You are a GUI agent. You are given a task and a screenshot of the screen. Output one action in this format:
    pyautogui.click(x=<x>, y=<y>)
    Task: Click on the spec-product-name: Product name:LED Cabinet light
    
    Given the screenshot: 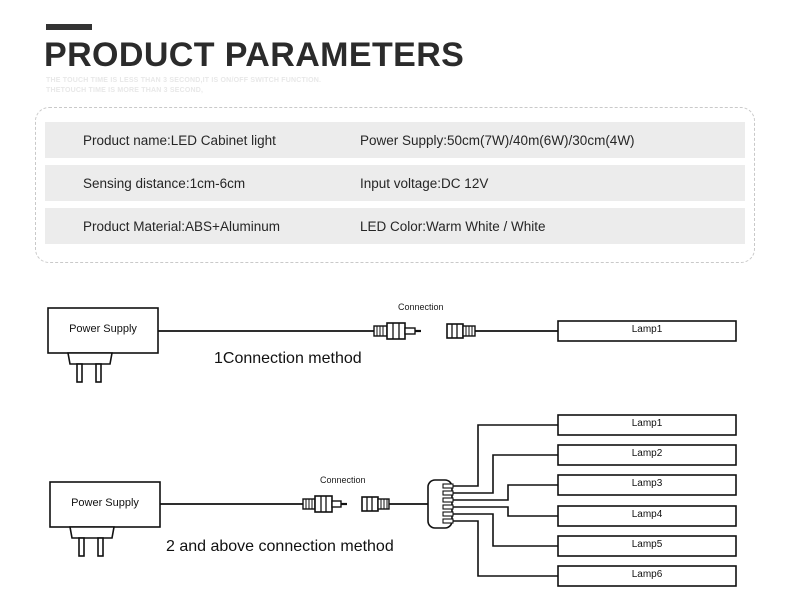 What is the action you would take?
    pyautogui.click(x=179, y=140)
    